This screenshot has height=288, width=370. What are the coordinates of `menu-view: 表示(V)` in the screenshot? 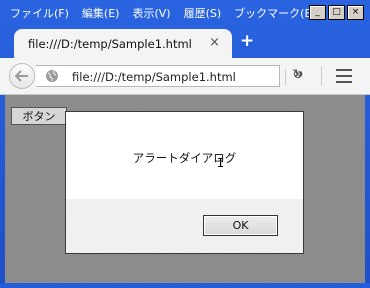 It's located at (151, 13).